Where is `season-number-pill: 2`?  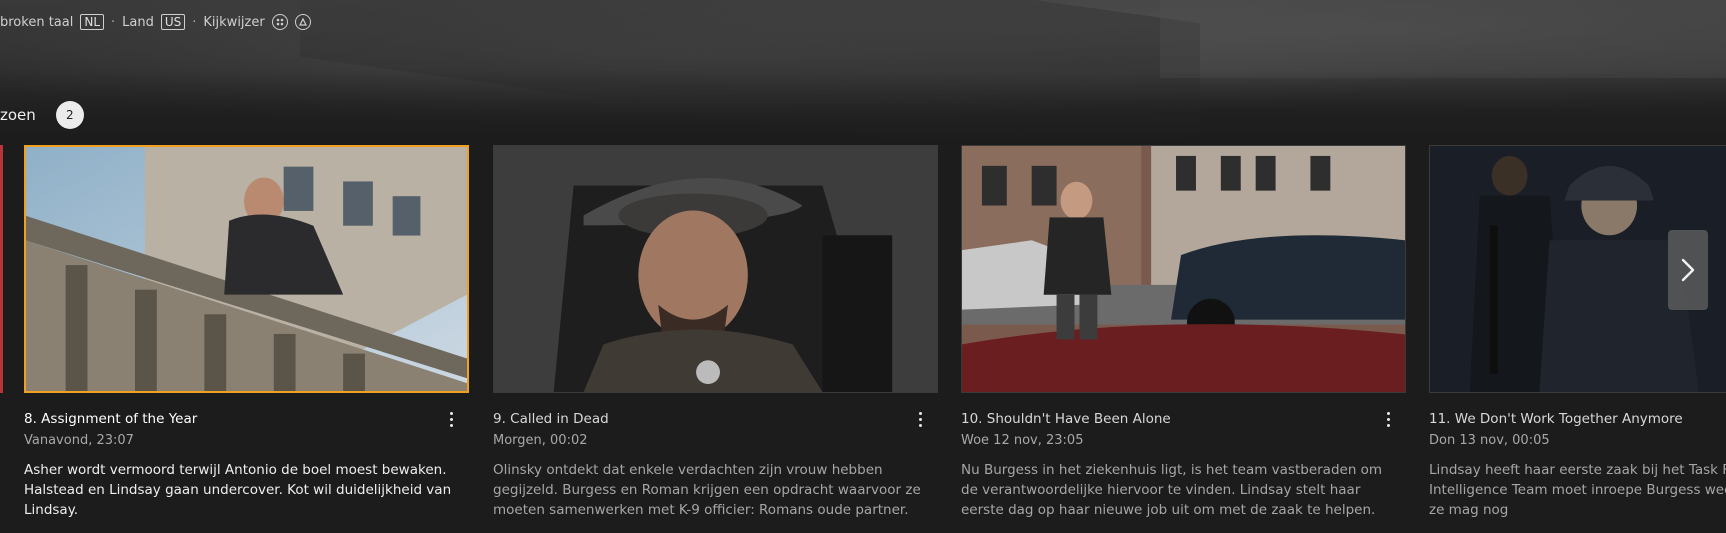 season-number-pill: 2 is located at coordinates (69, 115).